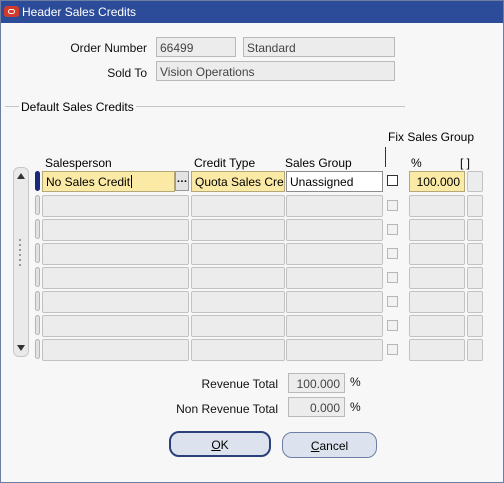 The height and width of the screenshot is (483, 504). What do you see at coordinates (431, 137) in the screenshot?
I see `fix-sales-group-header: Fix Sales Group` at bounding box center [431, 137].